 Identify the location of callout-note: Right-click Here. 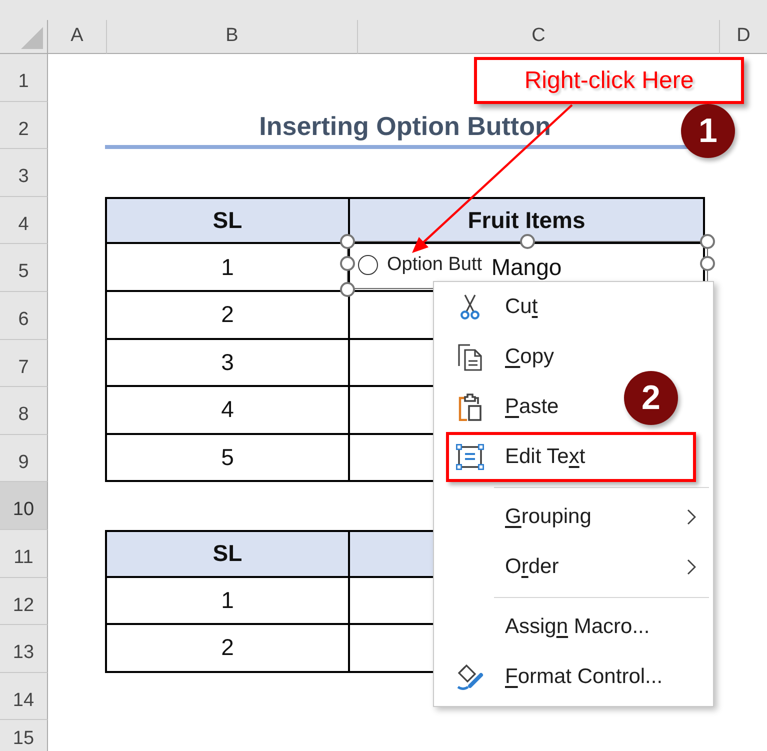
(609, 80).